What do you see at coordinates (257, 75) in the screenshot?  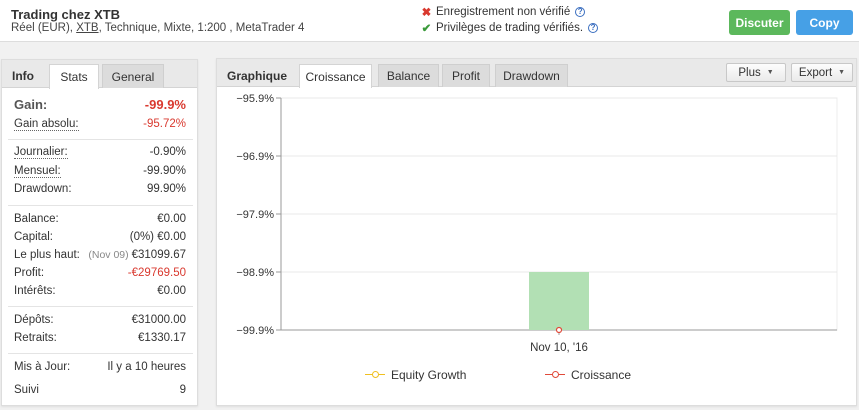 I see `chart-panel-title: Graphique` at bounding box center [257, 75].